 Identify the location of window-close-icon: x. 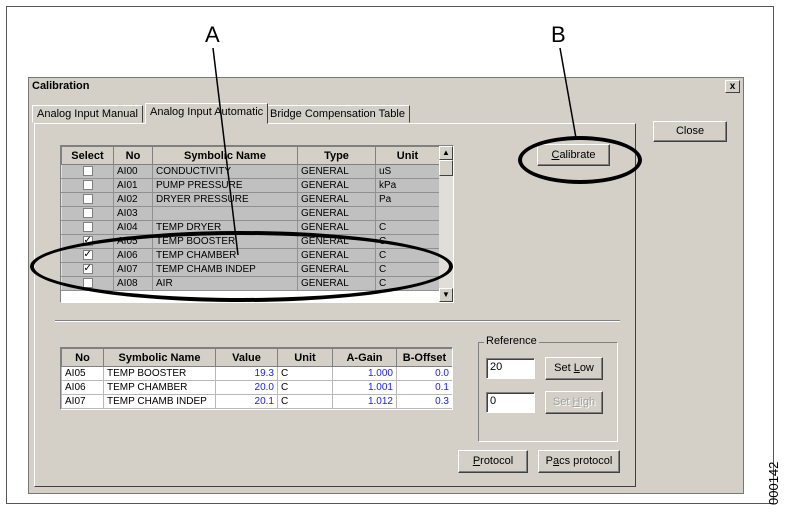
(732, 86).